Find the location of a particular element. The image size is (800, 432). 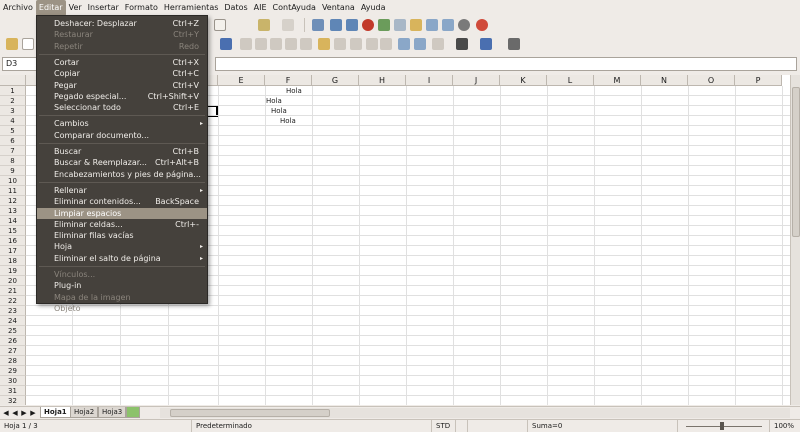

row-header: 6 is located at coordinates (13, 141).